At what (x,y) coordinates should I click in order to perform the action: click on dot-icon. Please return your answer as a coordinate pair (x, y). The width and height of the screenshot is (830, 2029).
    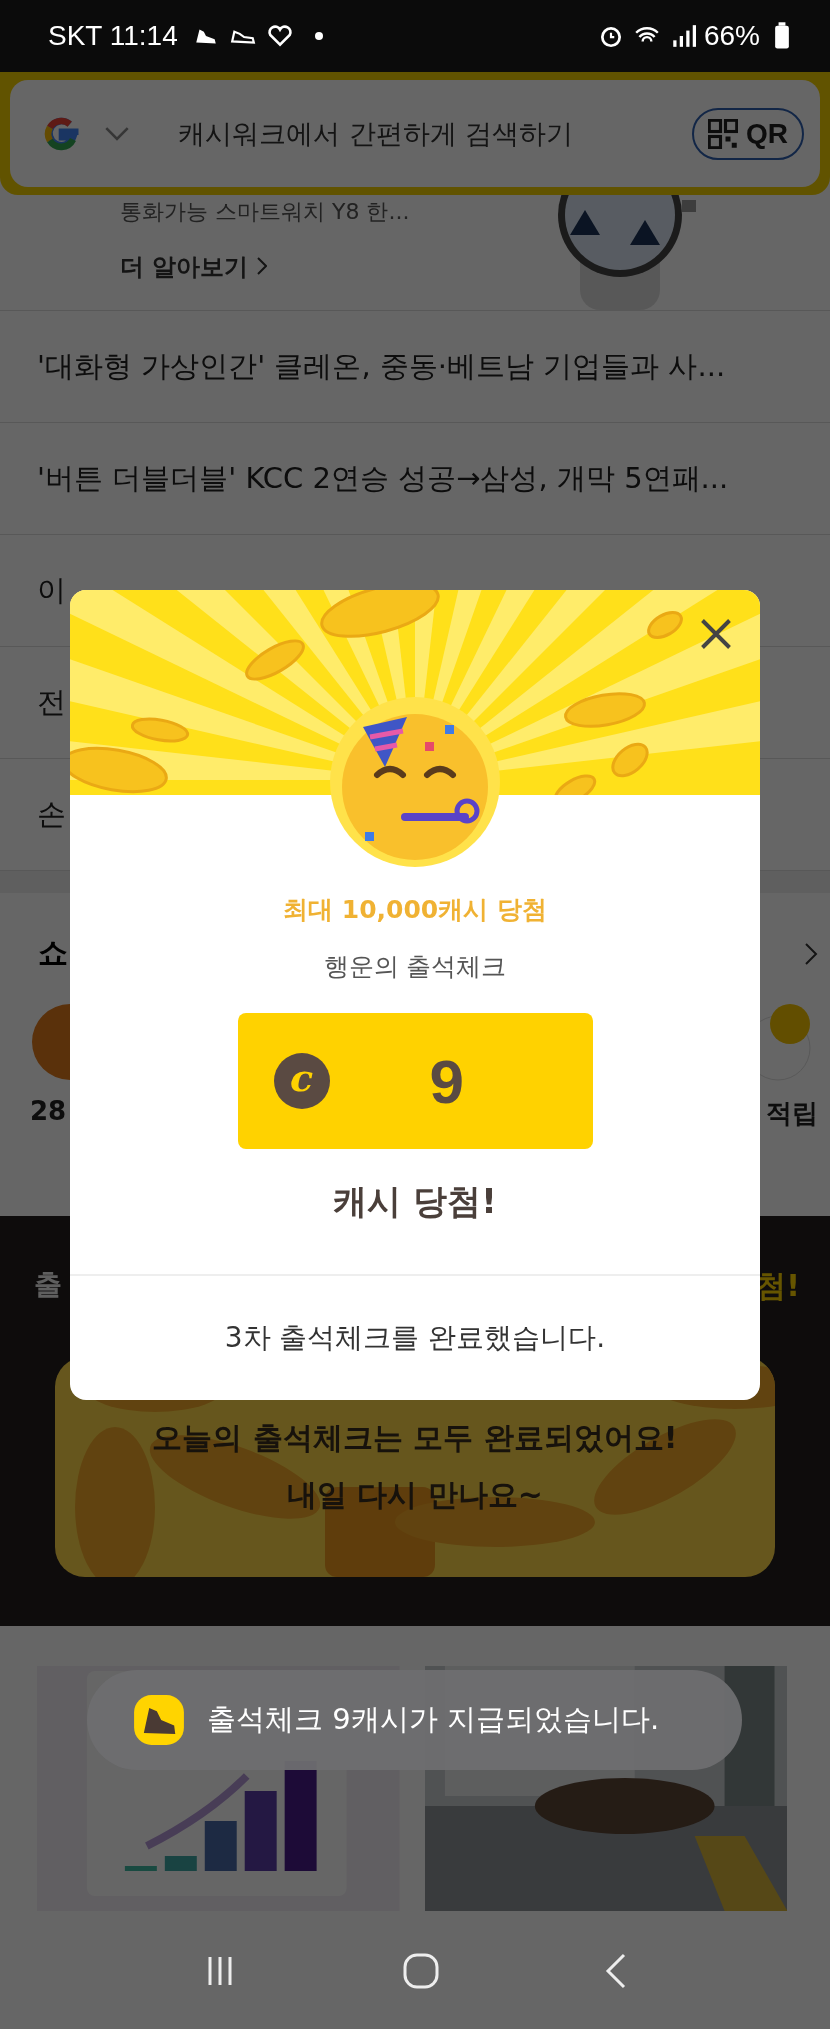
    Looking at the image, I should click on (318, 36).